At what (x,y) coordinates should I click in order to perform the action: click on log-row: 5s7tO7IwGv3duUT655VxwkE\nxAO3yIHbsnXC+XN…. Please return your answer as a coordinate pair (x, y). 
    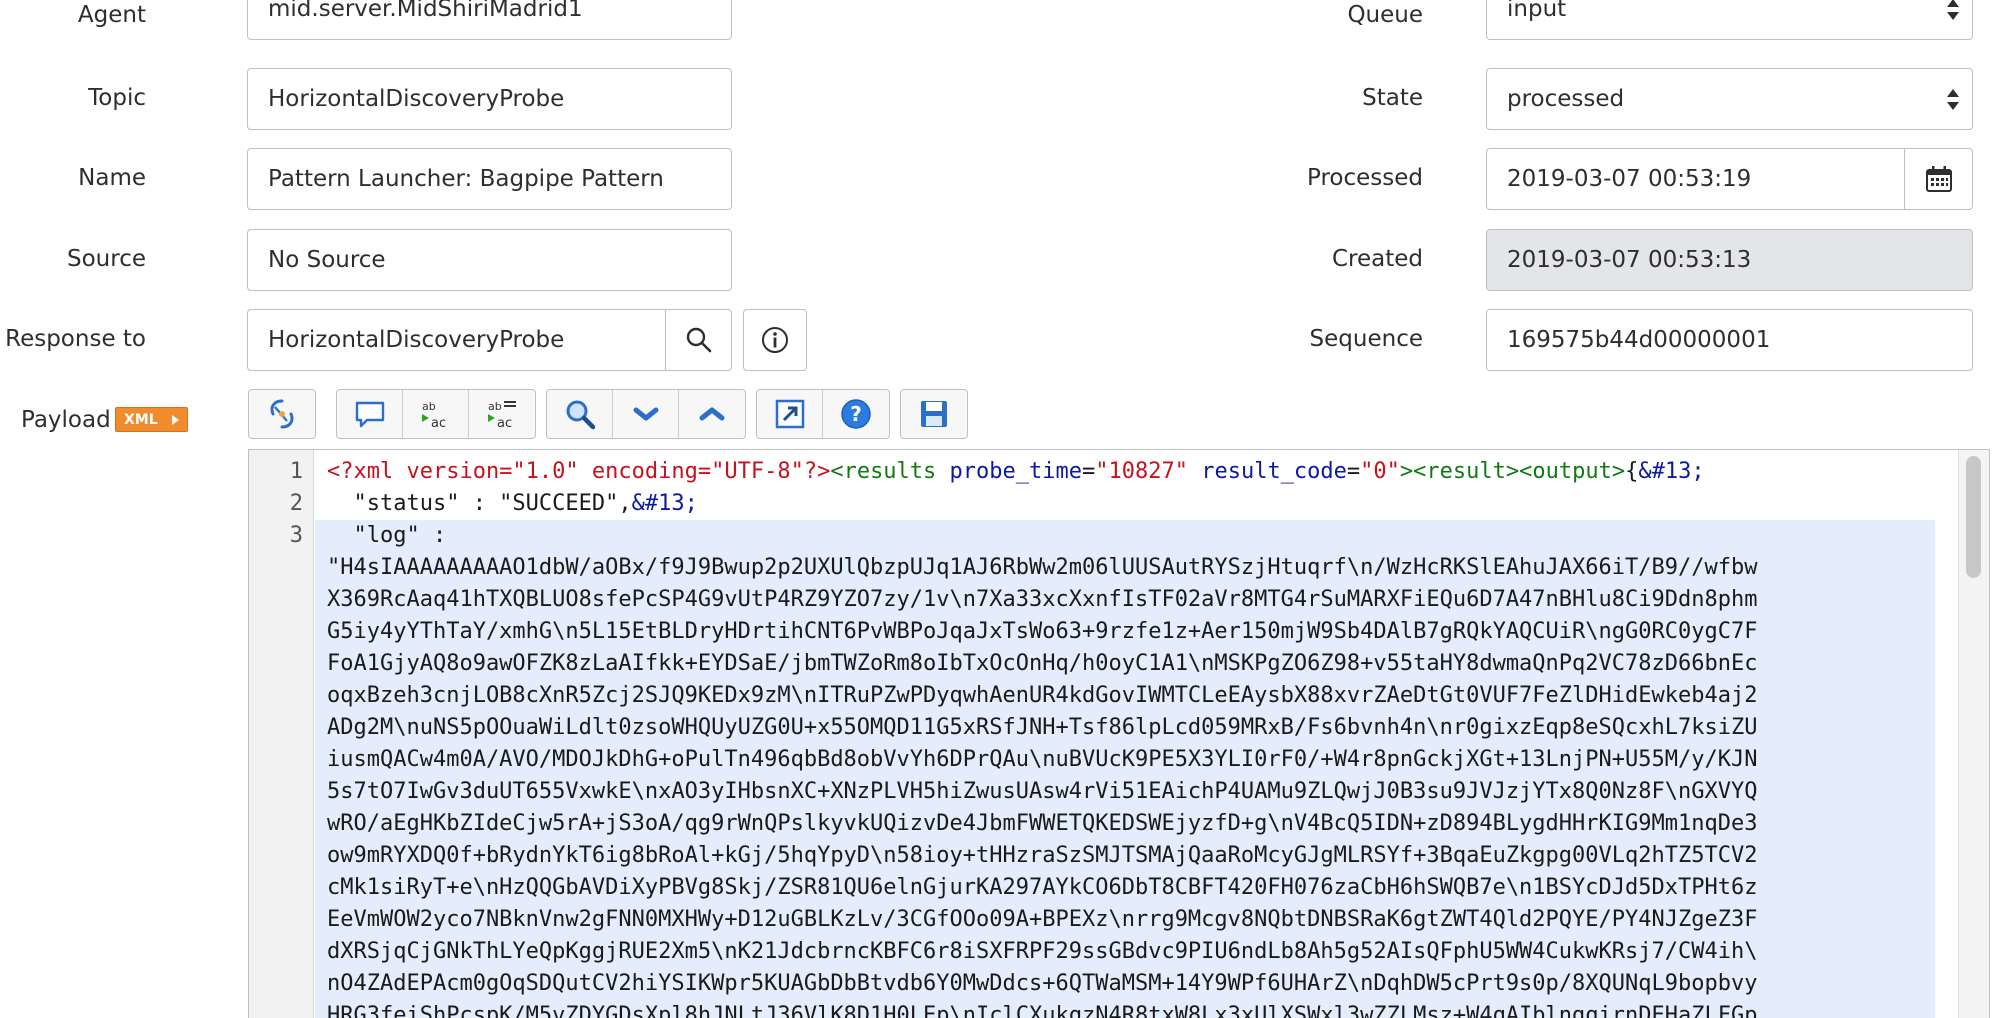
    Looking at the image, I should click on (1042, 791).